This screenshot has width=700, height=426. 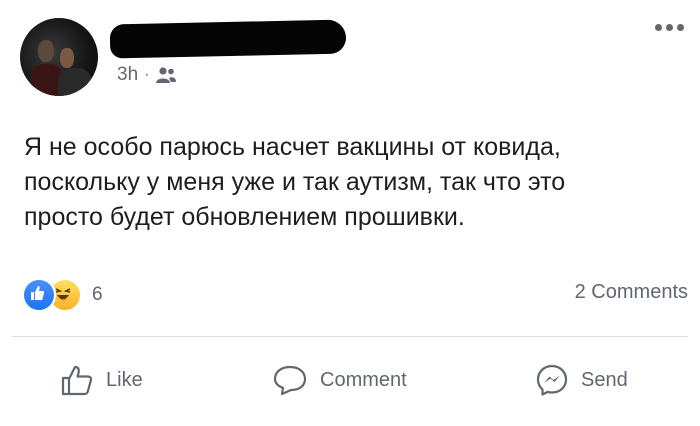 What do you see at coordinates (124, 379) in the screenshot?
I see `like-label: Like` at bounding box center [124, 379].